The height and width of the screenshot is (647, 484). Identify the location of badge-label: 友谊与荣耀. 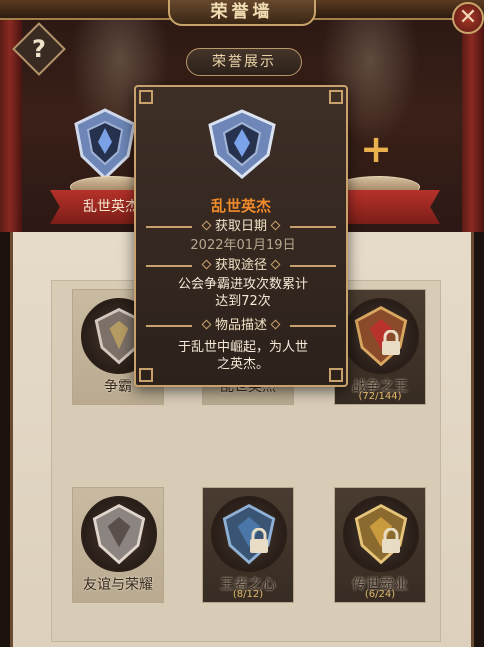
(118, 585).